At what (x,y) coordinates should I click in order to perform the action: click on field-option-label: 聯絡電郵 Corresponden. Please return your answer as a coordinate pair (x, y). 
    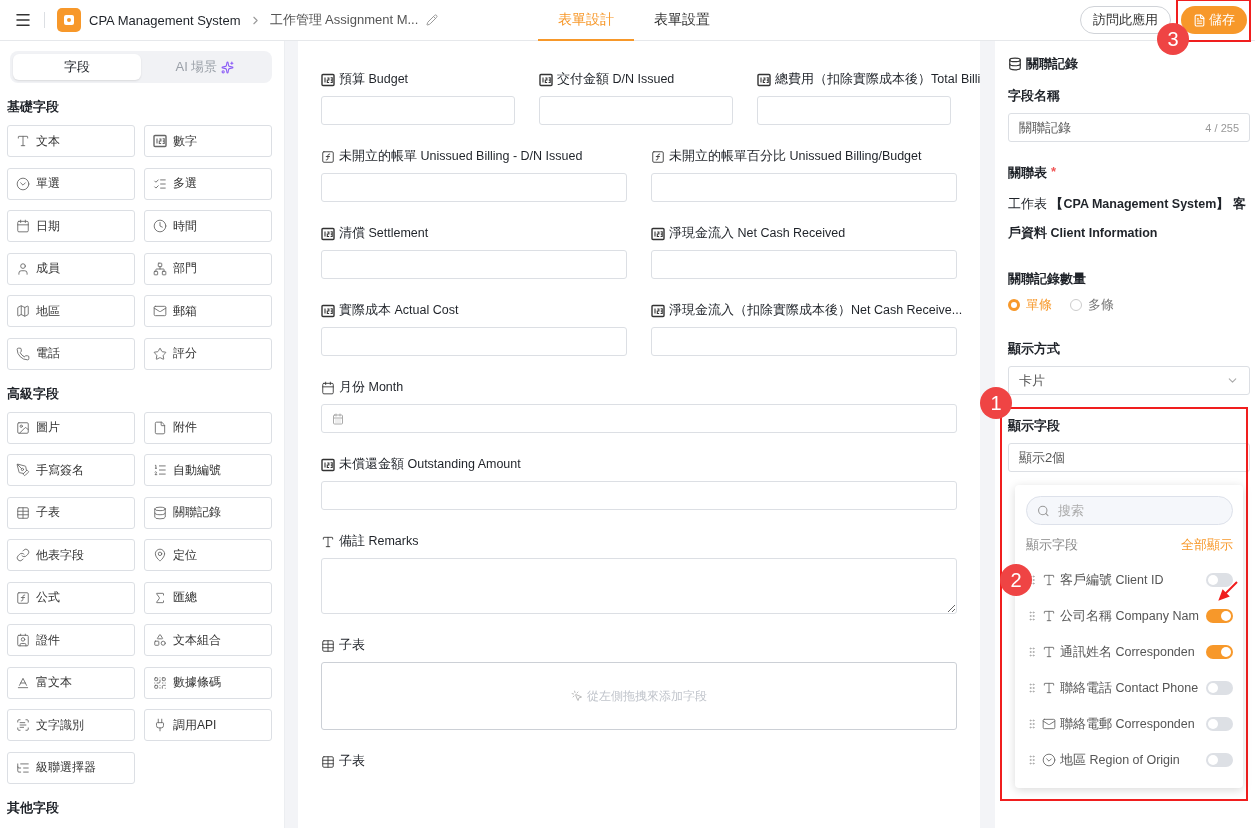
    Looking at the image, I should click on (1128, 724).